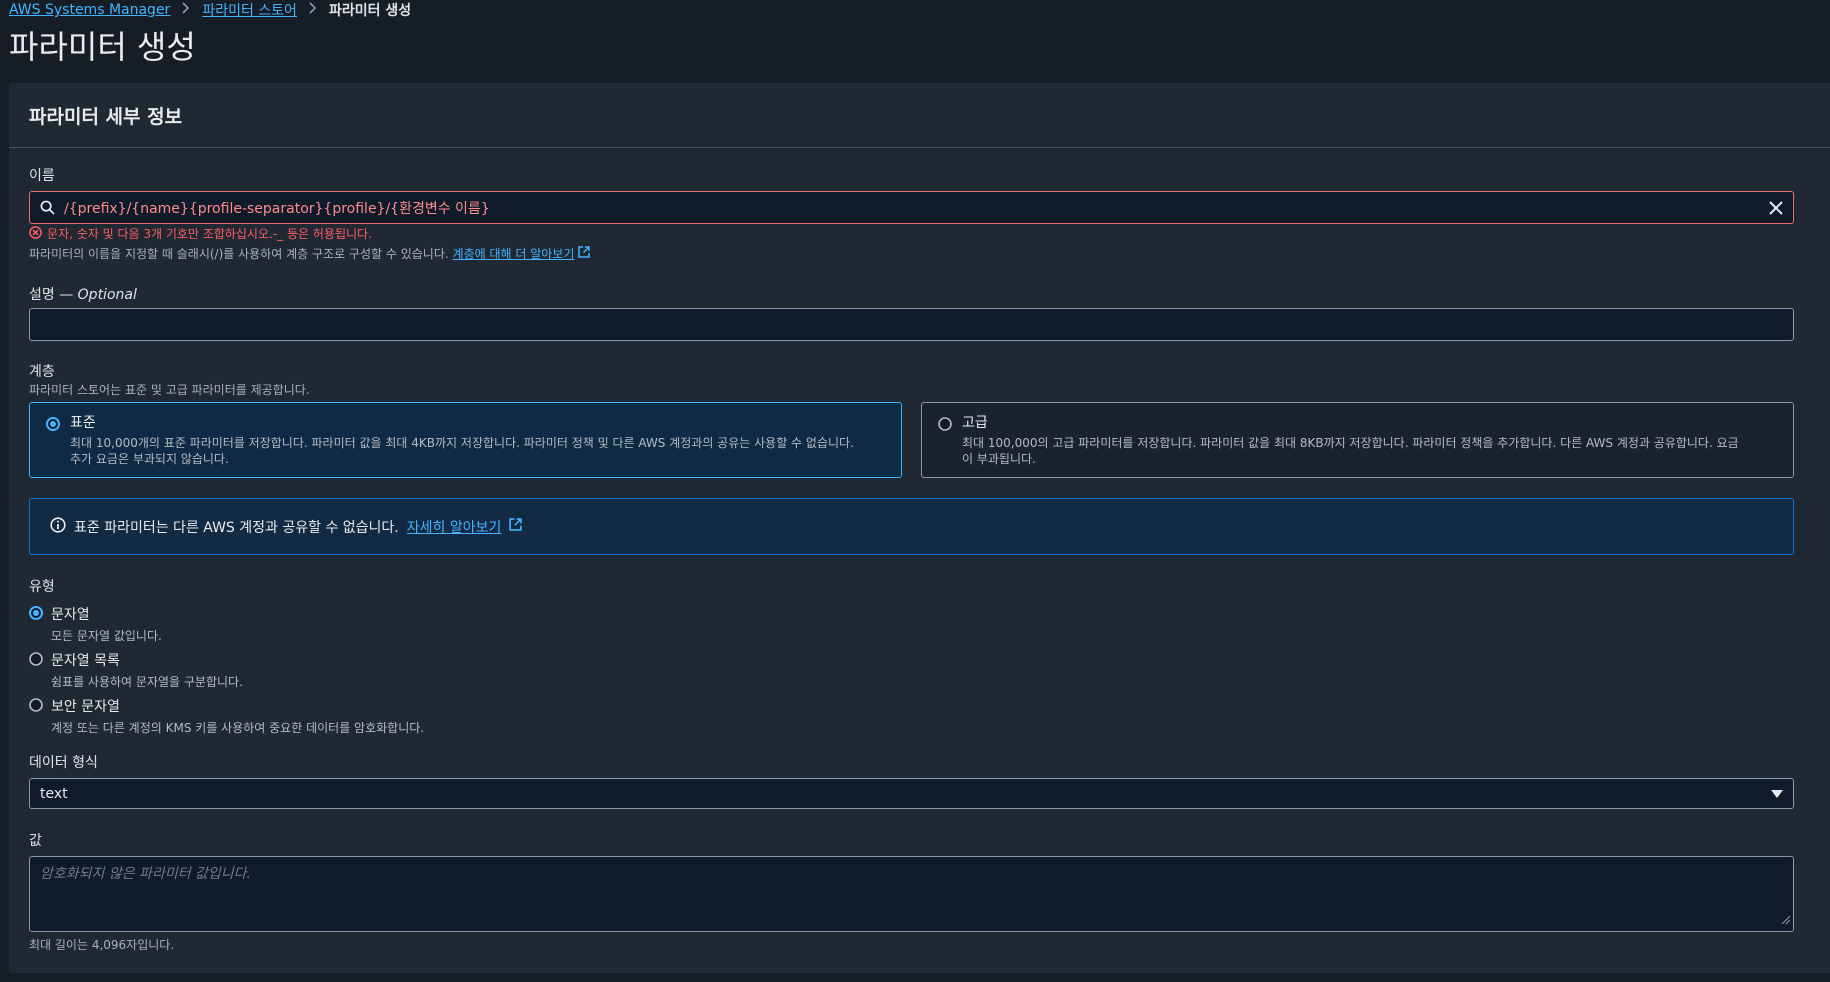  What do you see at coordinates (911, 324) in the screenshot?
I see `description-input` at bounding box center [911, 324].